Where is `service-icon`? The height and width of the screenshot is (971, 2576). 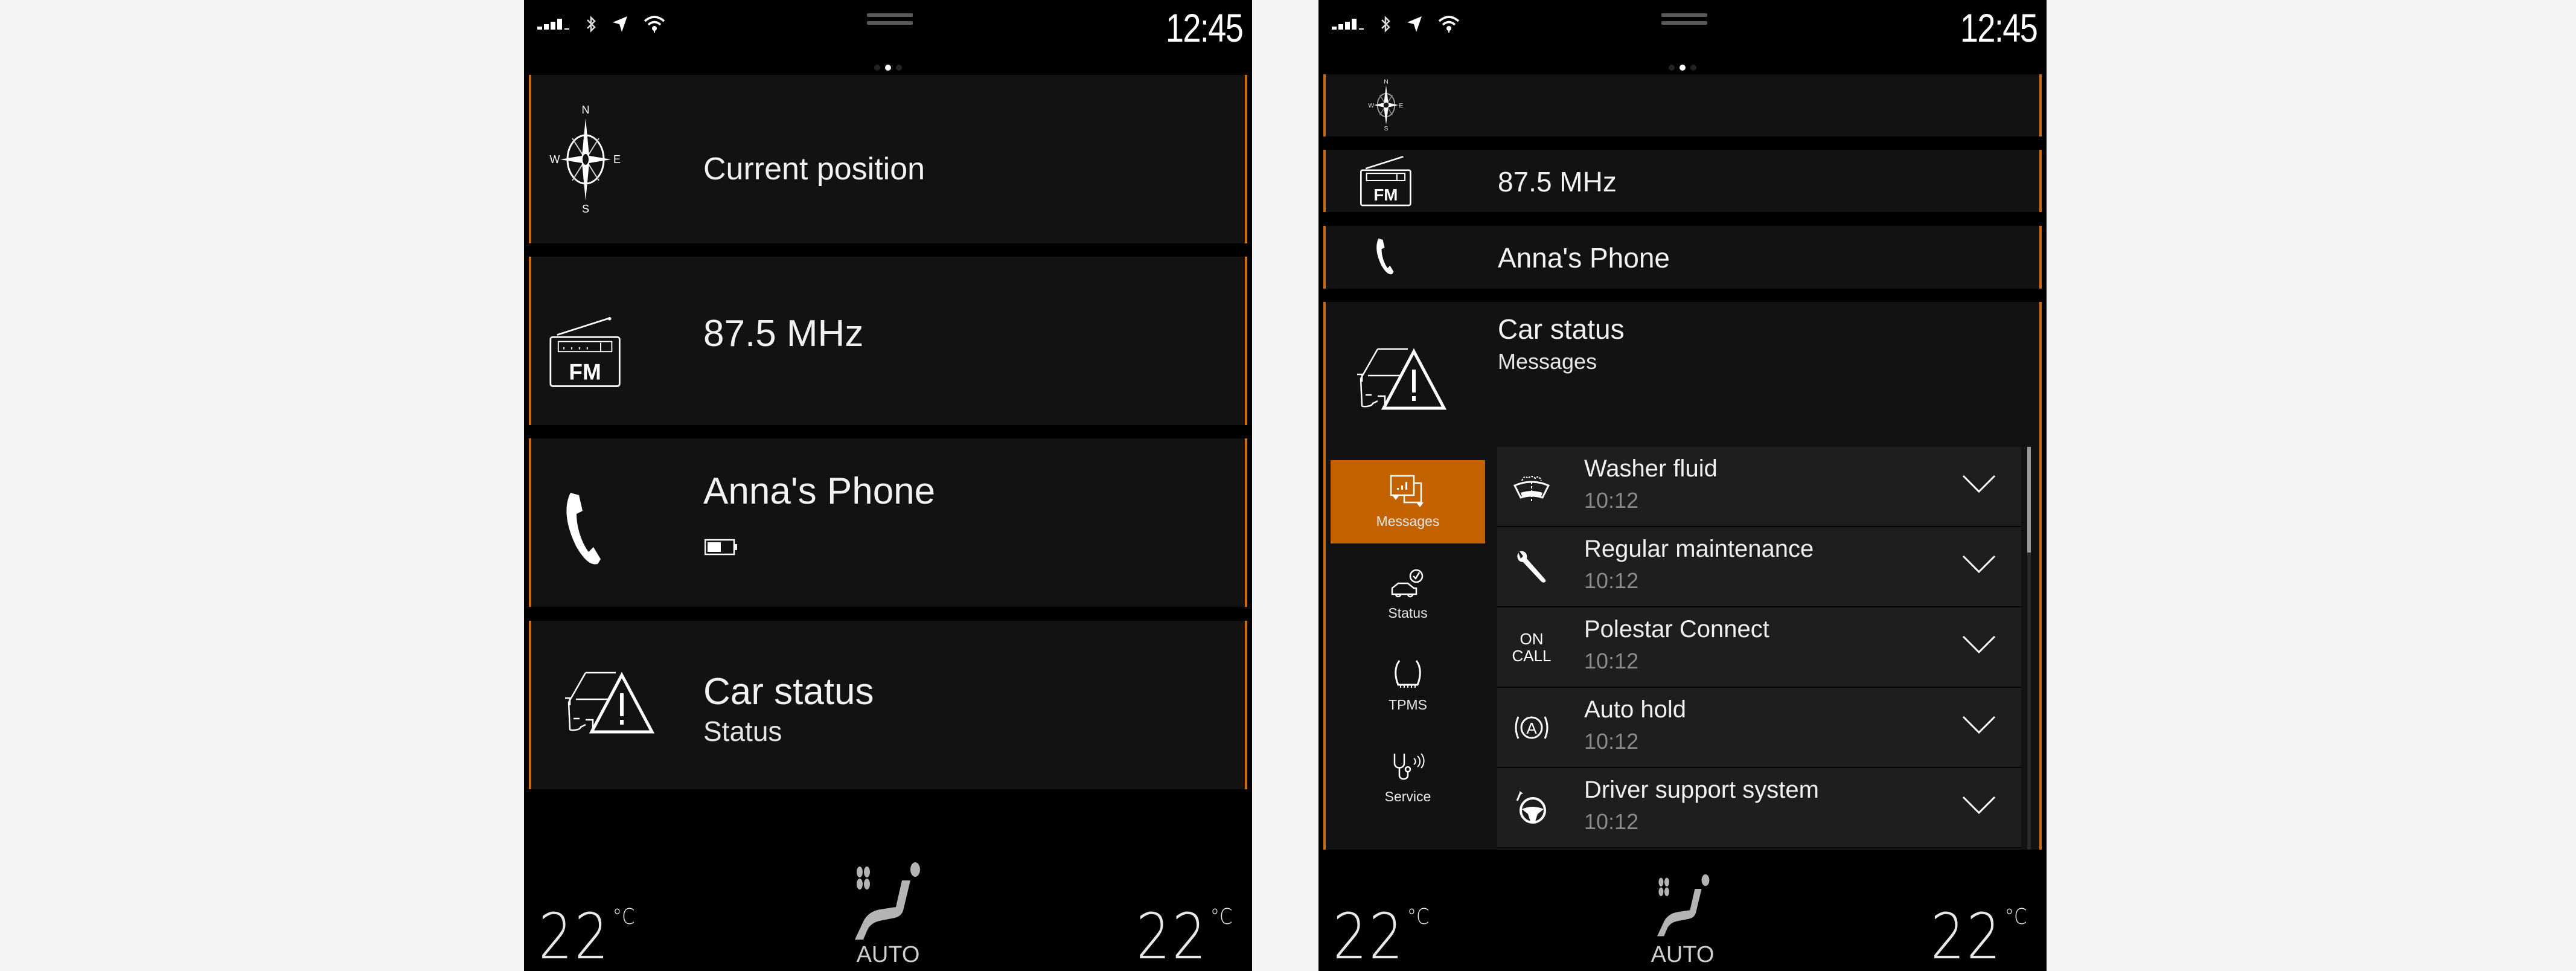
service-icon is located at coordinates (1409, 766).